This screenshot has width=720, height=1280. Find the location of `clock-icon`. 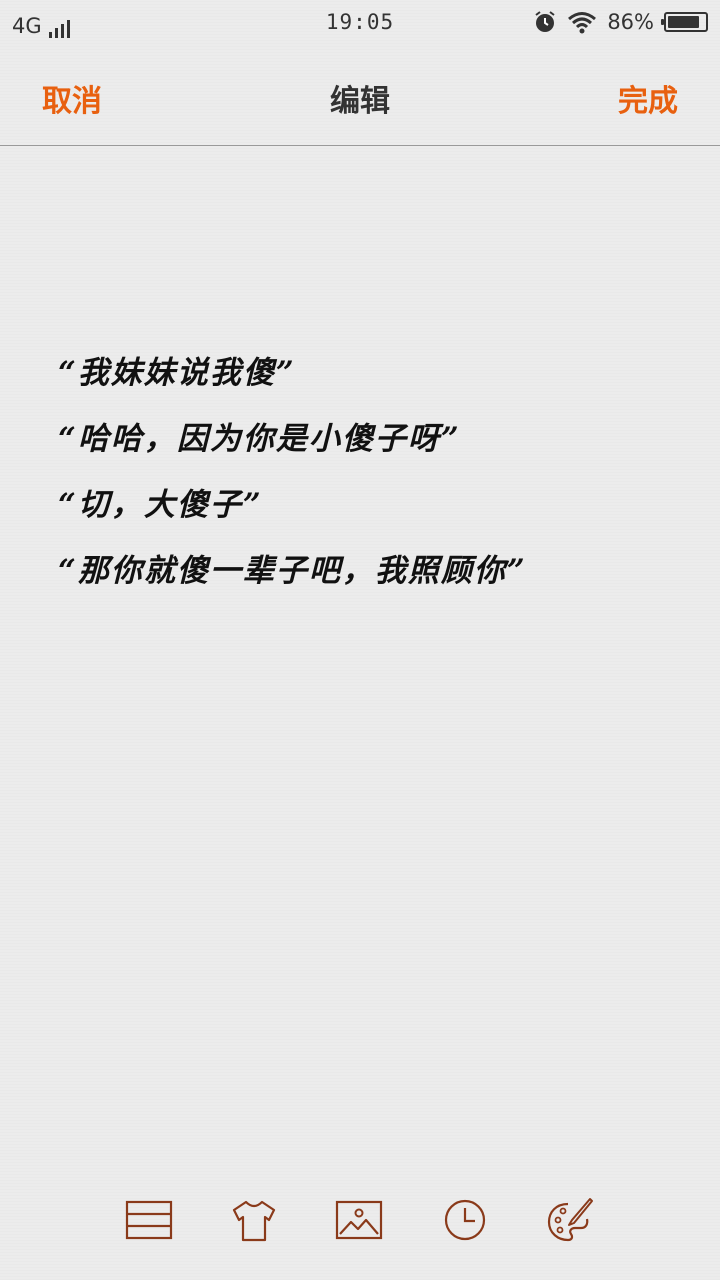

clock-icon is located at coordinates (465, 1221).